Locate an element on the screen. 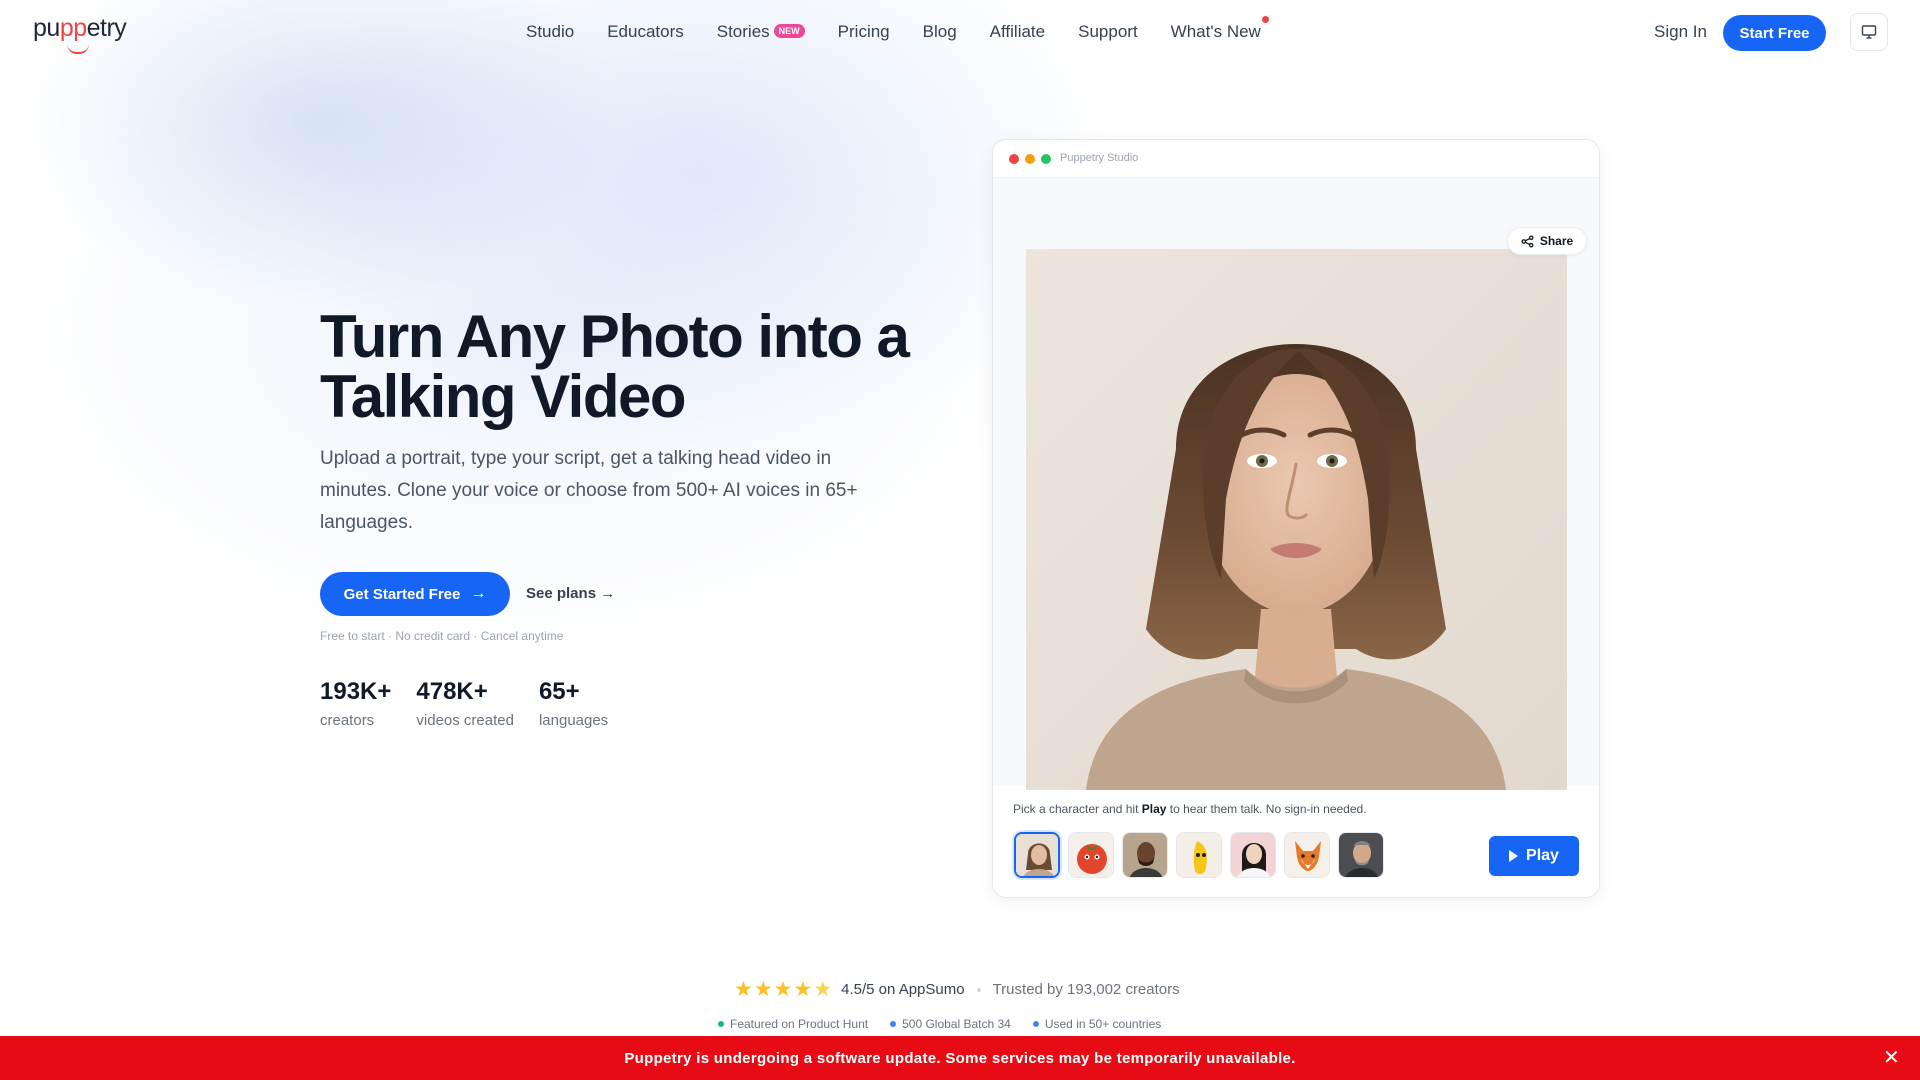  nav-item-educators: Educators is located at coordinates (645, 32).